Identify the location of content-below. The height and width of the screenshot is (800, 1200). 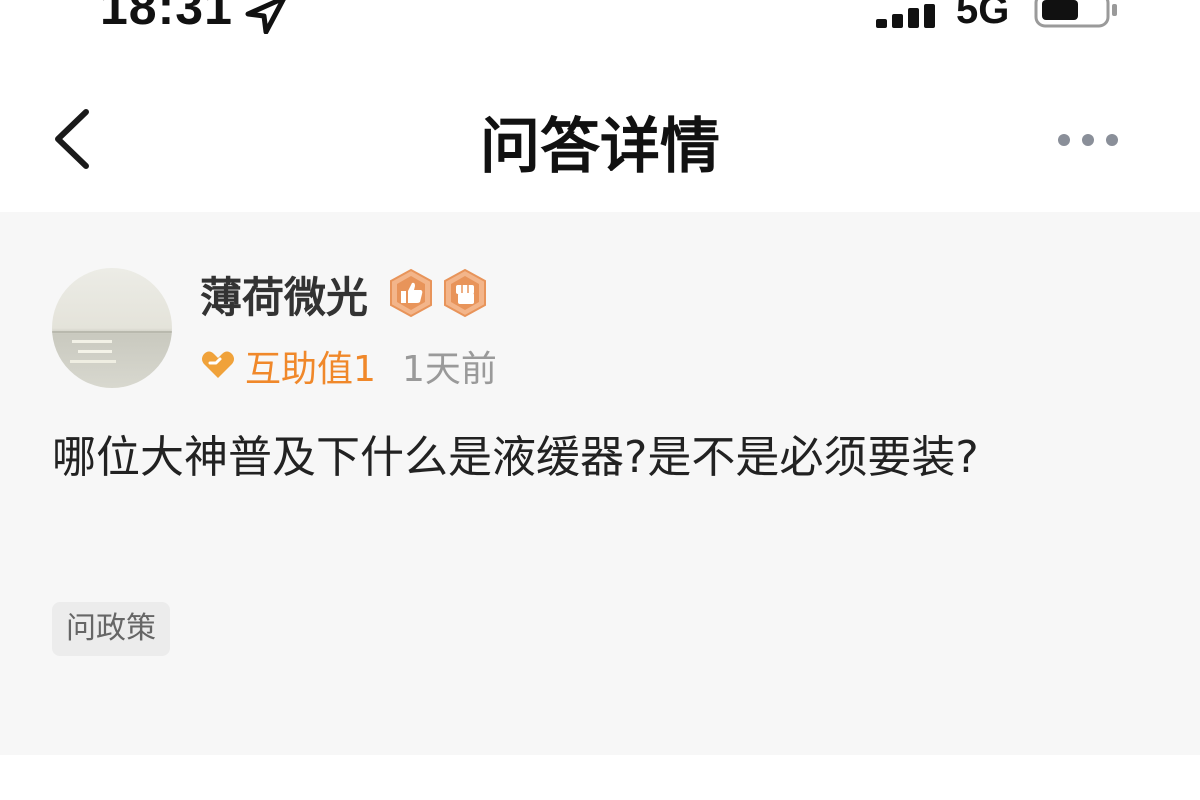
(600, 777).